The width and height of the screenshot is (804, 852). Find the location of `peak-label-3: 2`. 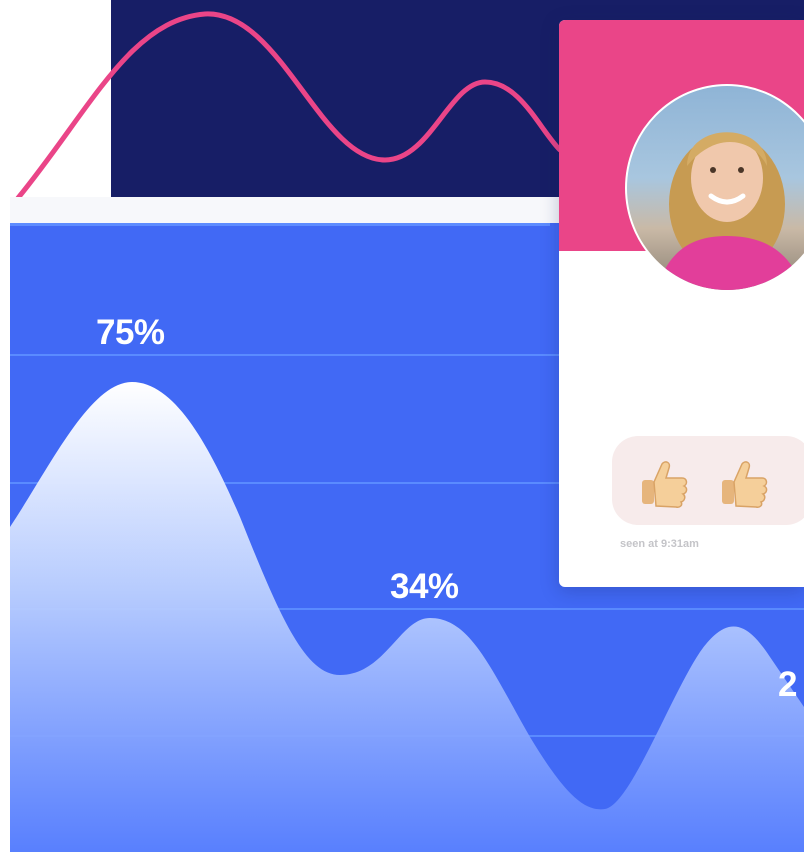

peak-label-3: 2 is located at coordinates (787, 684).